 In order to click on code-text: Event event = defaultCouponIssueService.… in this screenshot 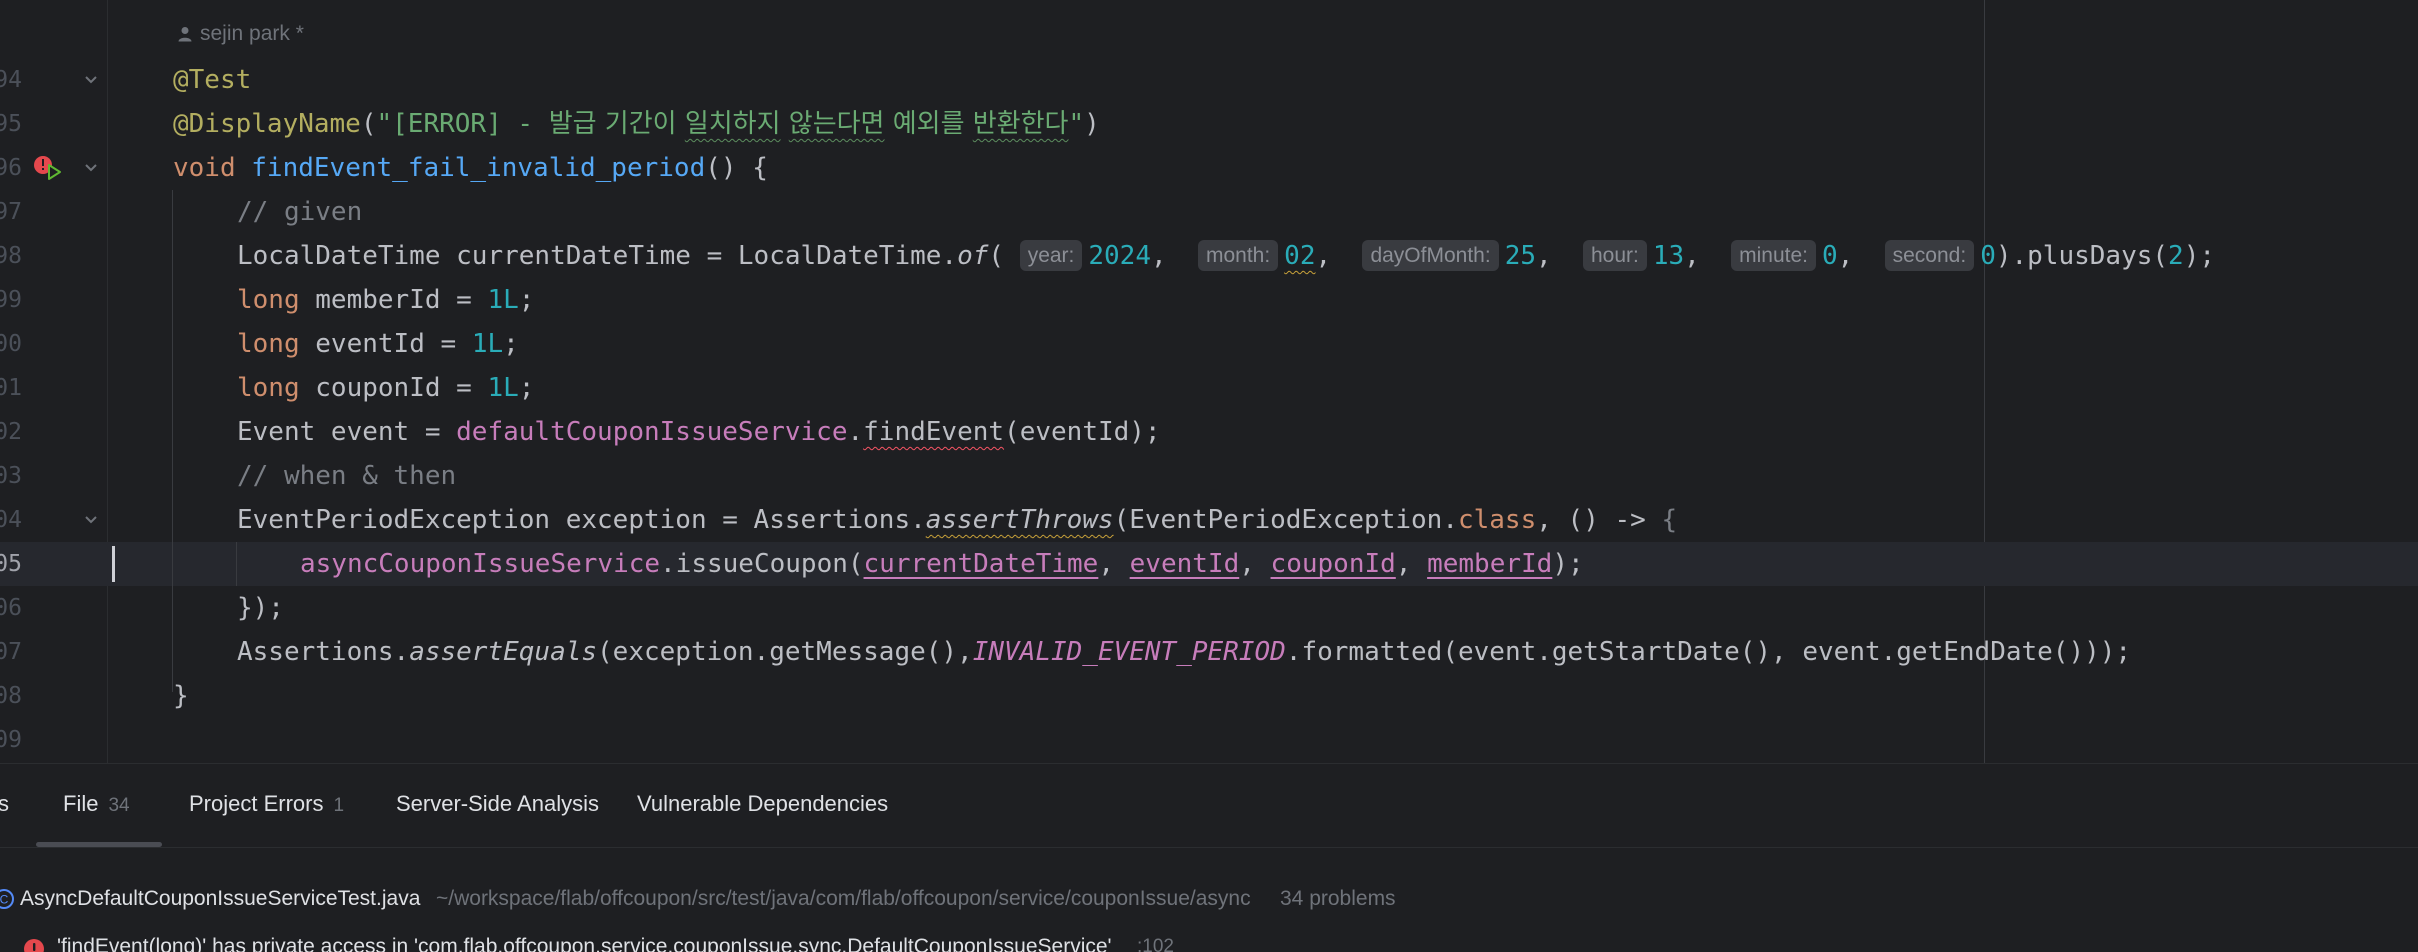, I will do `click(699, 432)`.